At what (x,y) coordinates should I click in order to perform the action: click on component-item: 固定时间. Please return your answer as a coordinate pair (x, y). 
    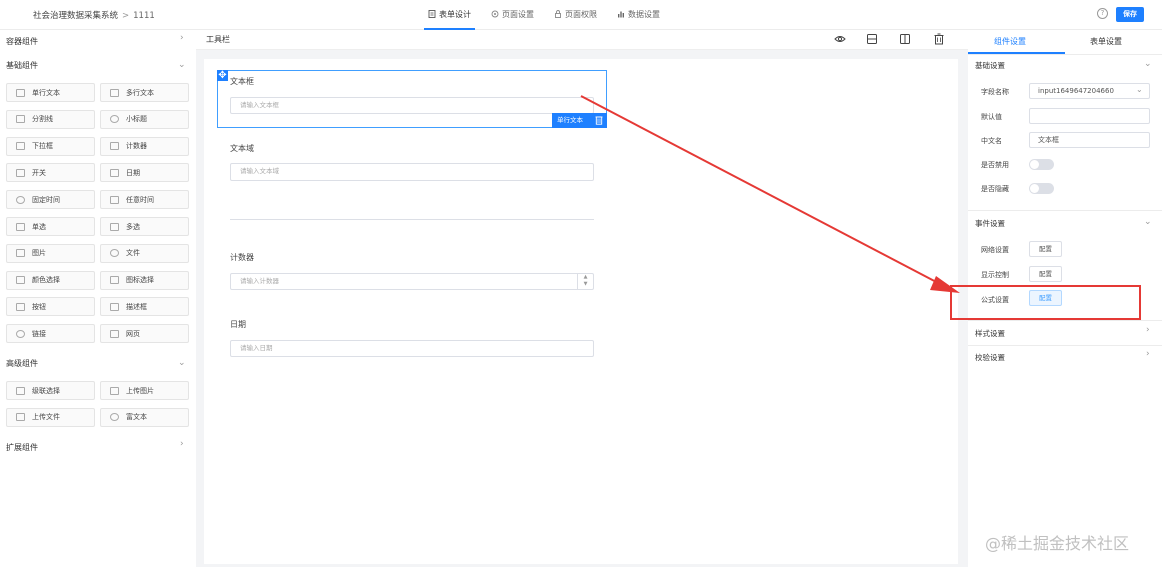
    Looking at the image, I should click on (50, 200).